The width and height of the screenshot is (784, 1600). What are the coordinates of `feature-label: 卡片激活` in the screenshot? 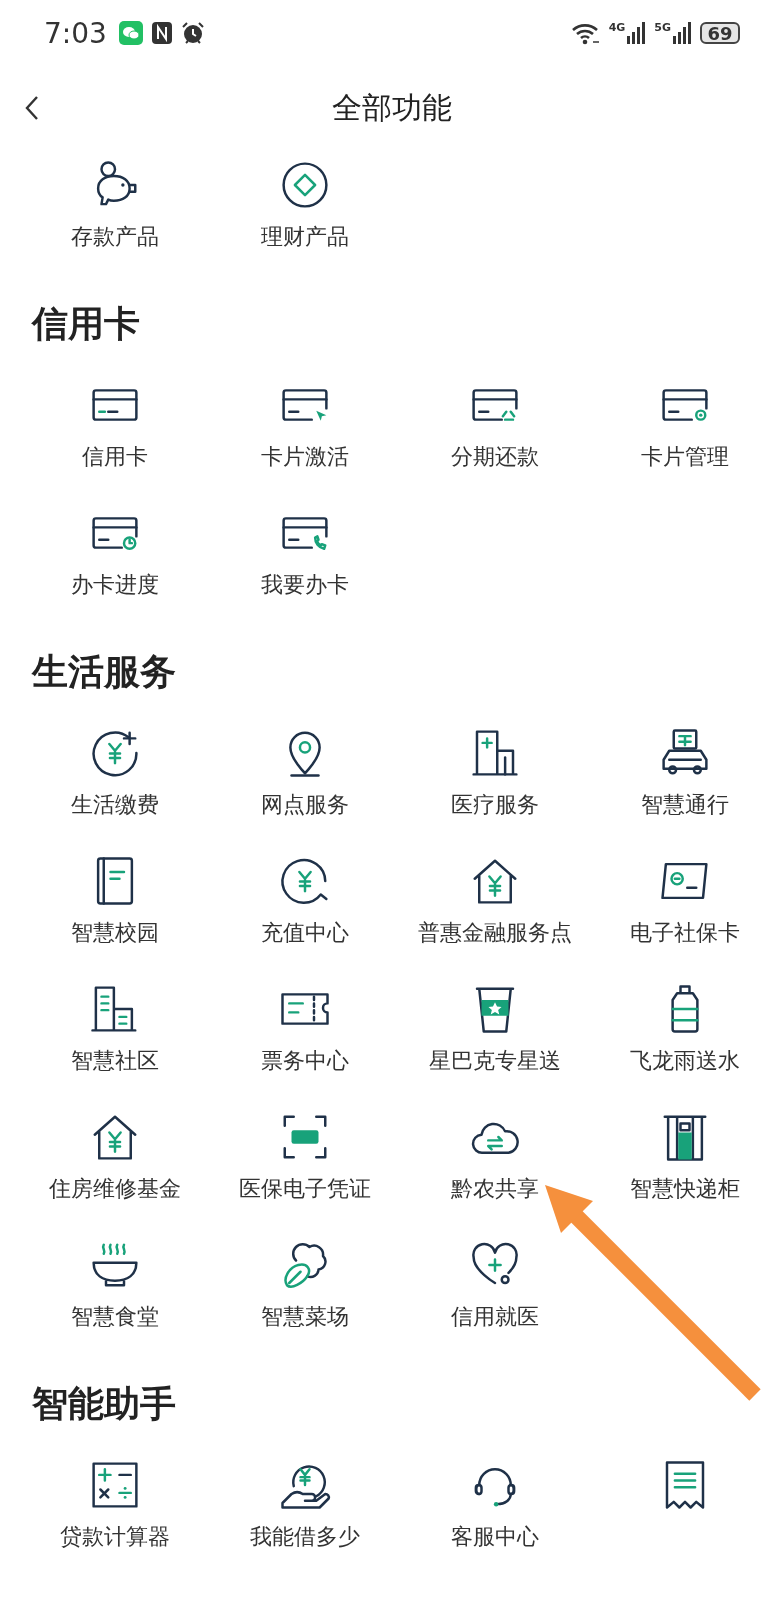 It's located at (305, 457).